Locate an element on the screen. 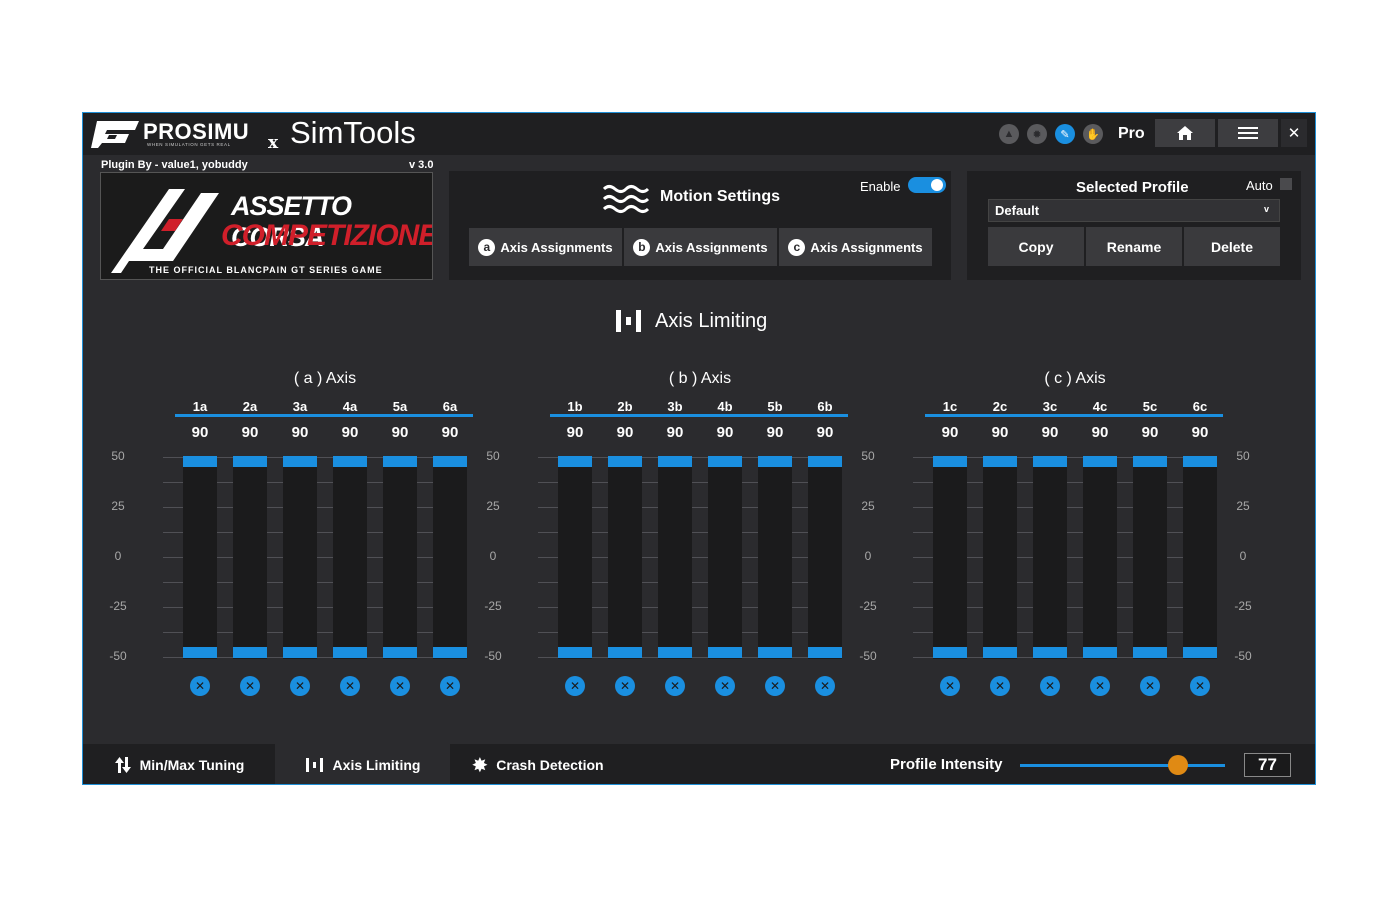  axis-column-label: 4b is located at coordinates (725, 406).